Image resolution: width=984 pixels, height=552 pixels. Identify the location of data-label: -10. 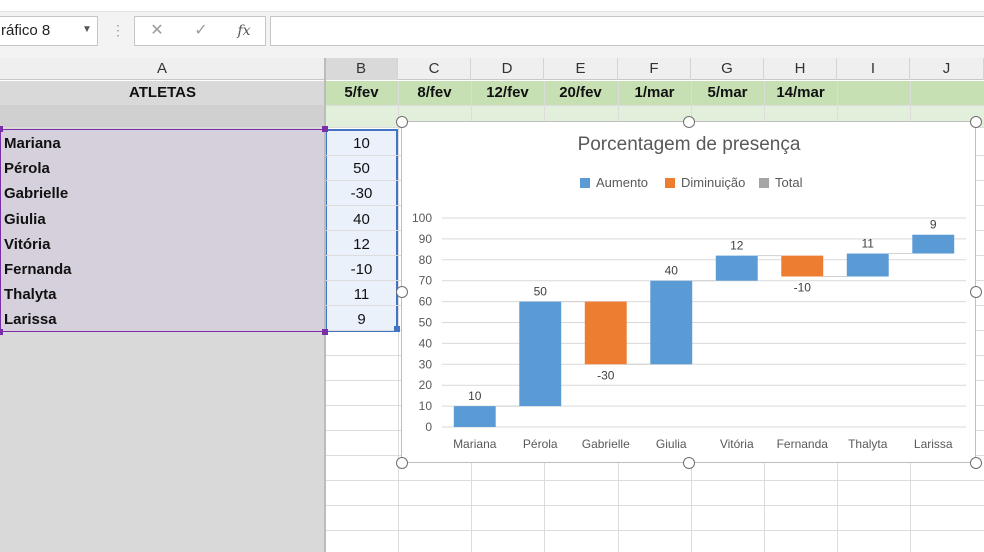
(803, 288).